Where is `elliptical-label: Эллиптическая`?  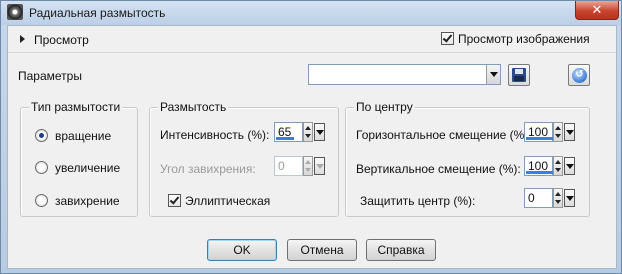 elliptical-label: Эллиптическая is located at coordinates (227, 201).